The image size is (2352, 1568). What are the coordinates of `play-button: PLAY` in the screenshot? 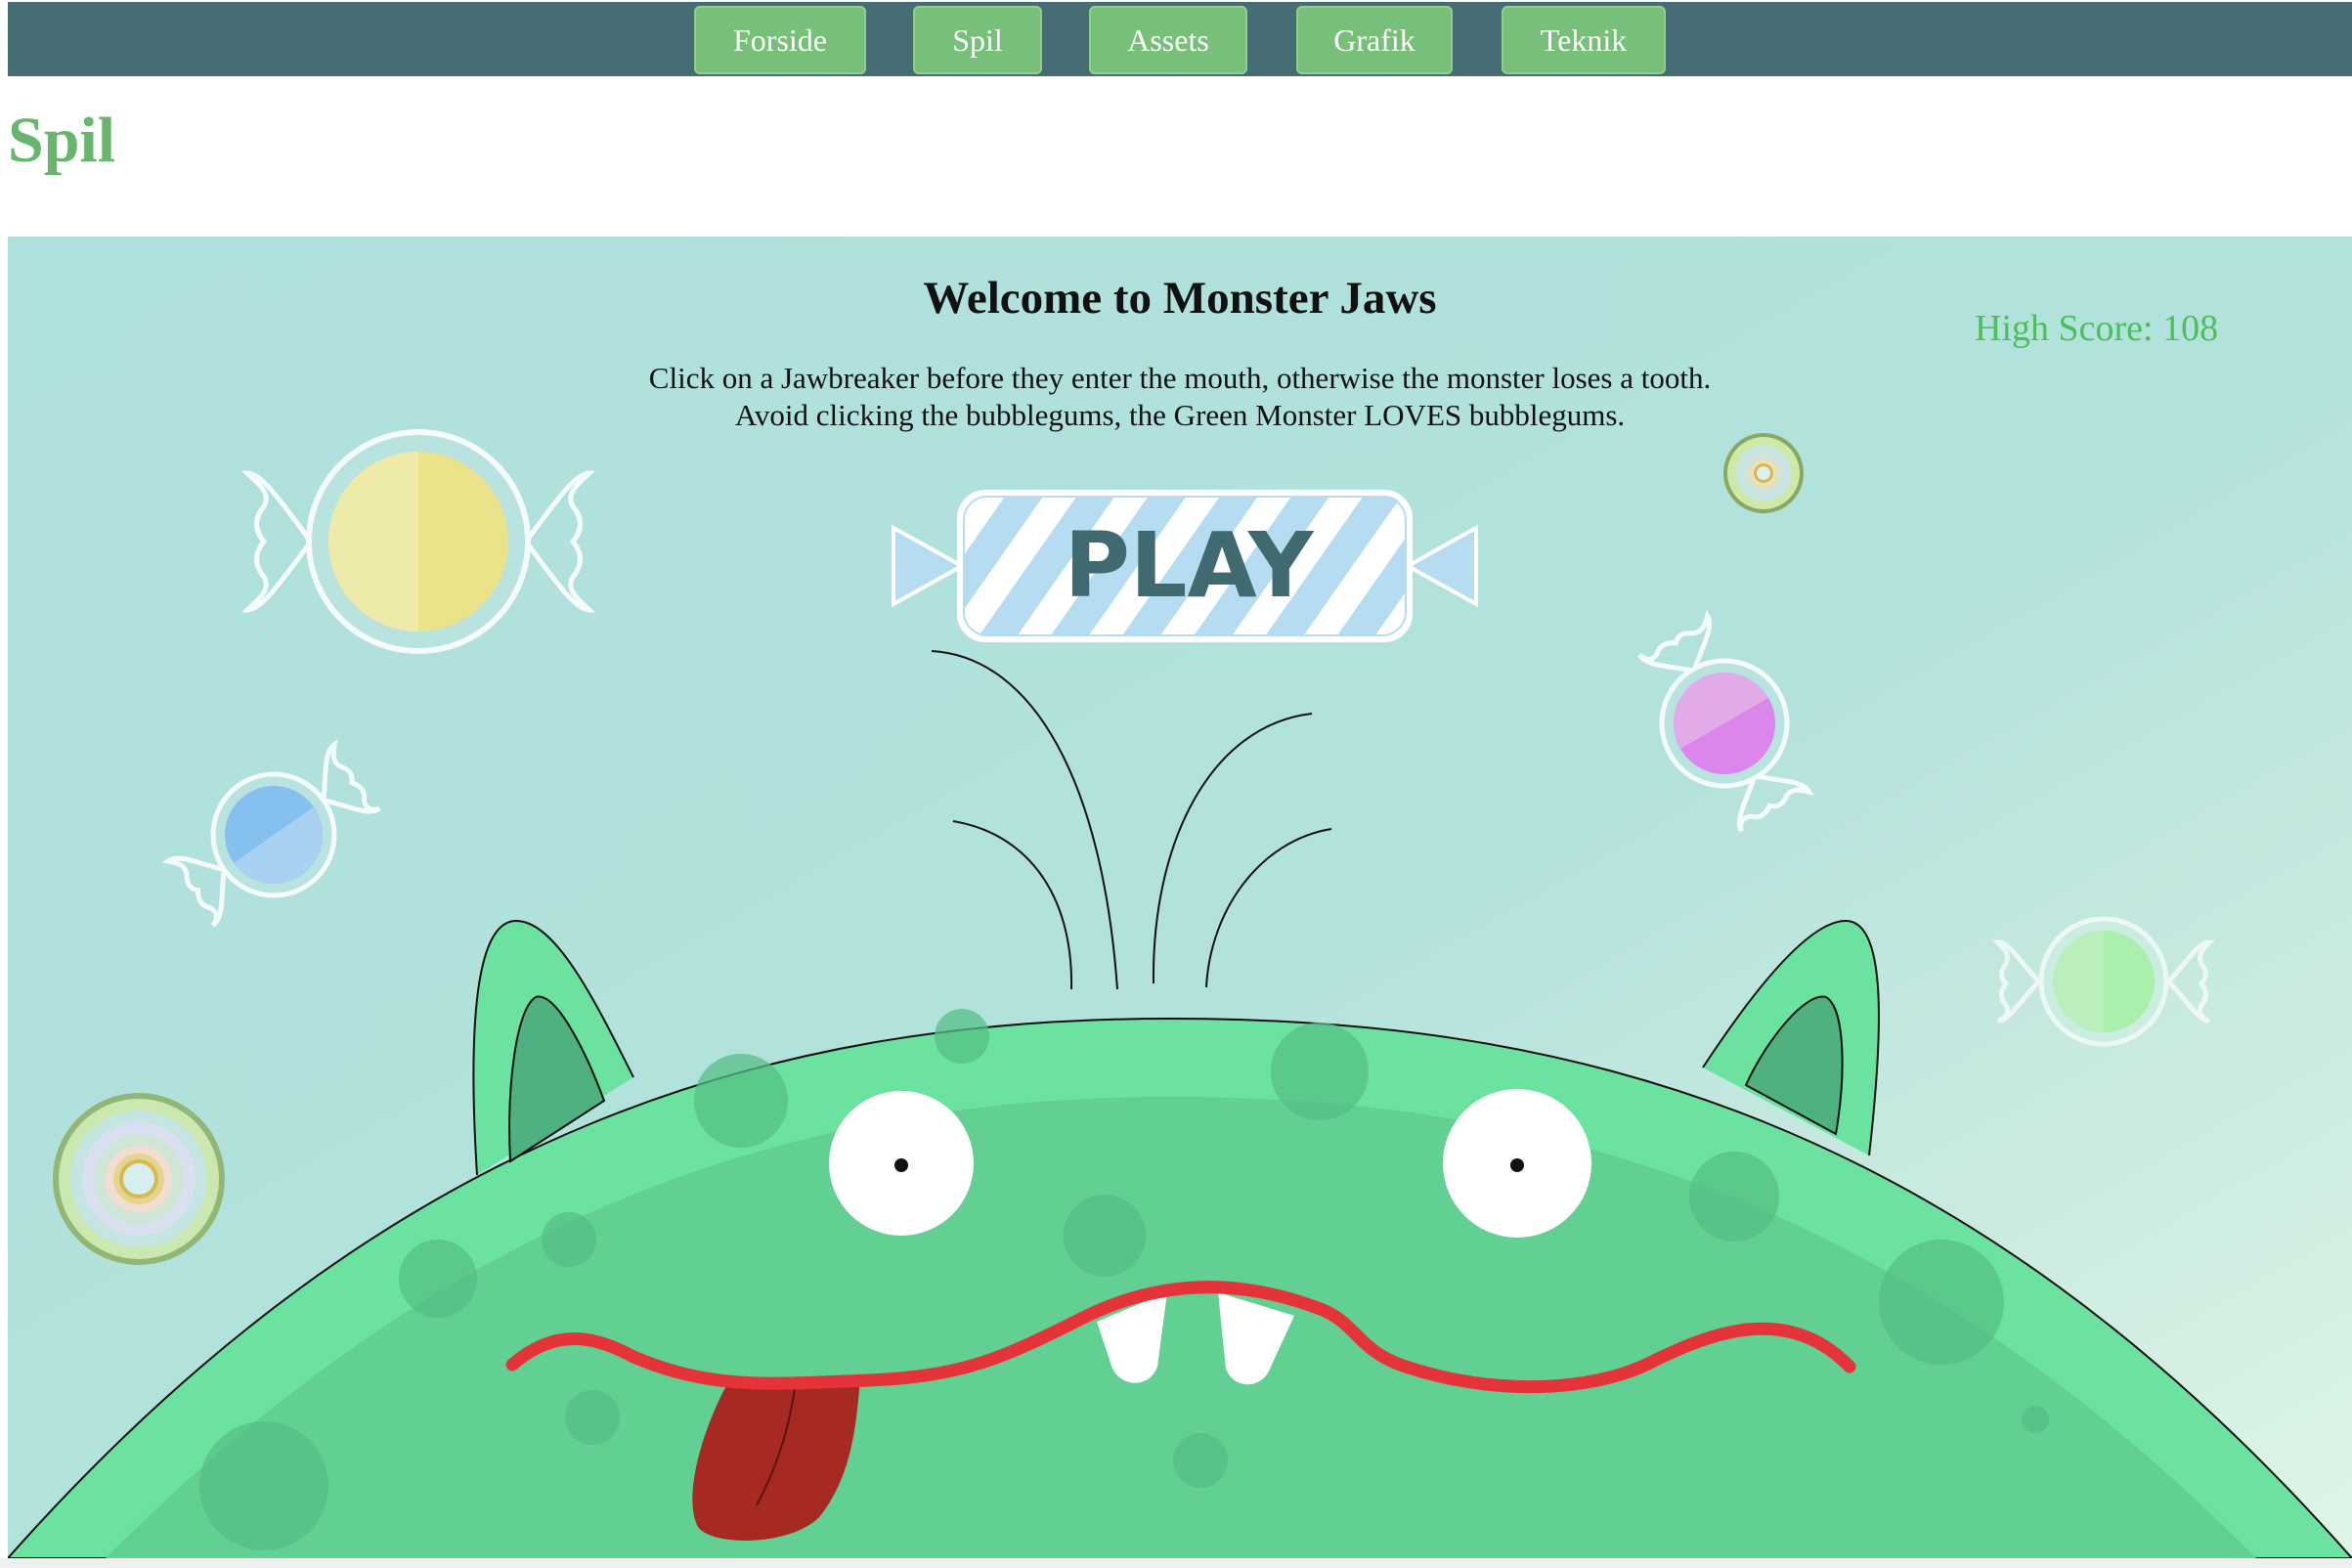 It's located at (1185, 566).